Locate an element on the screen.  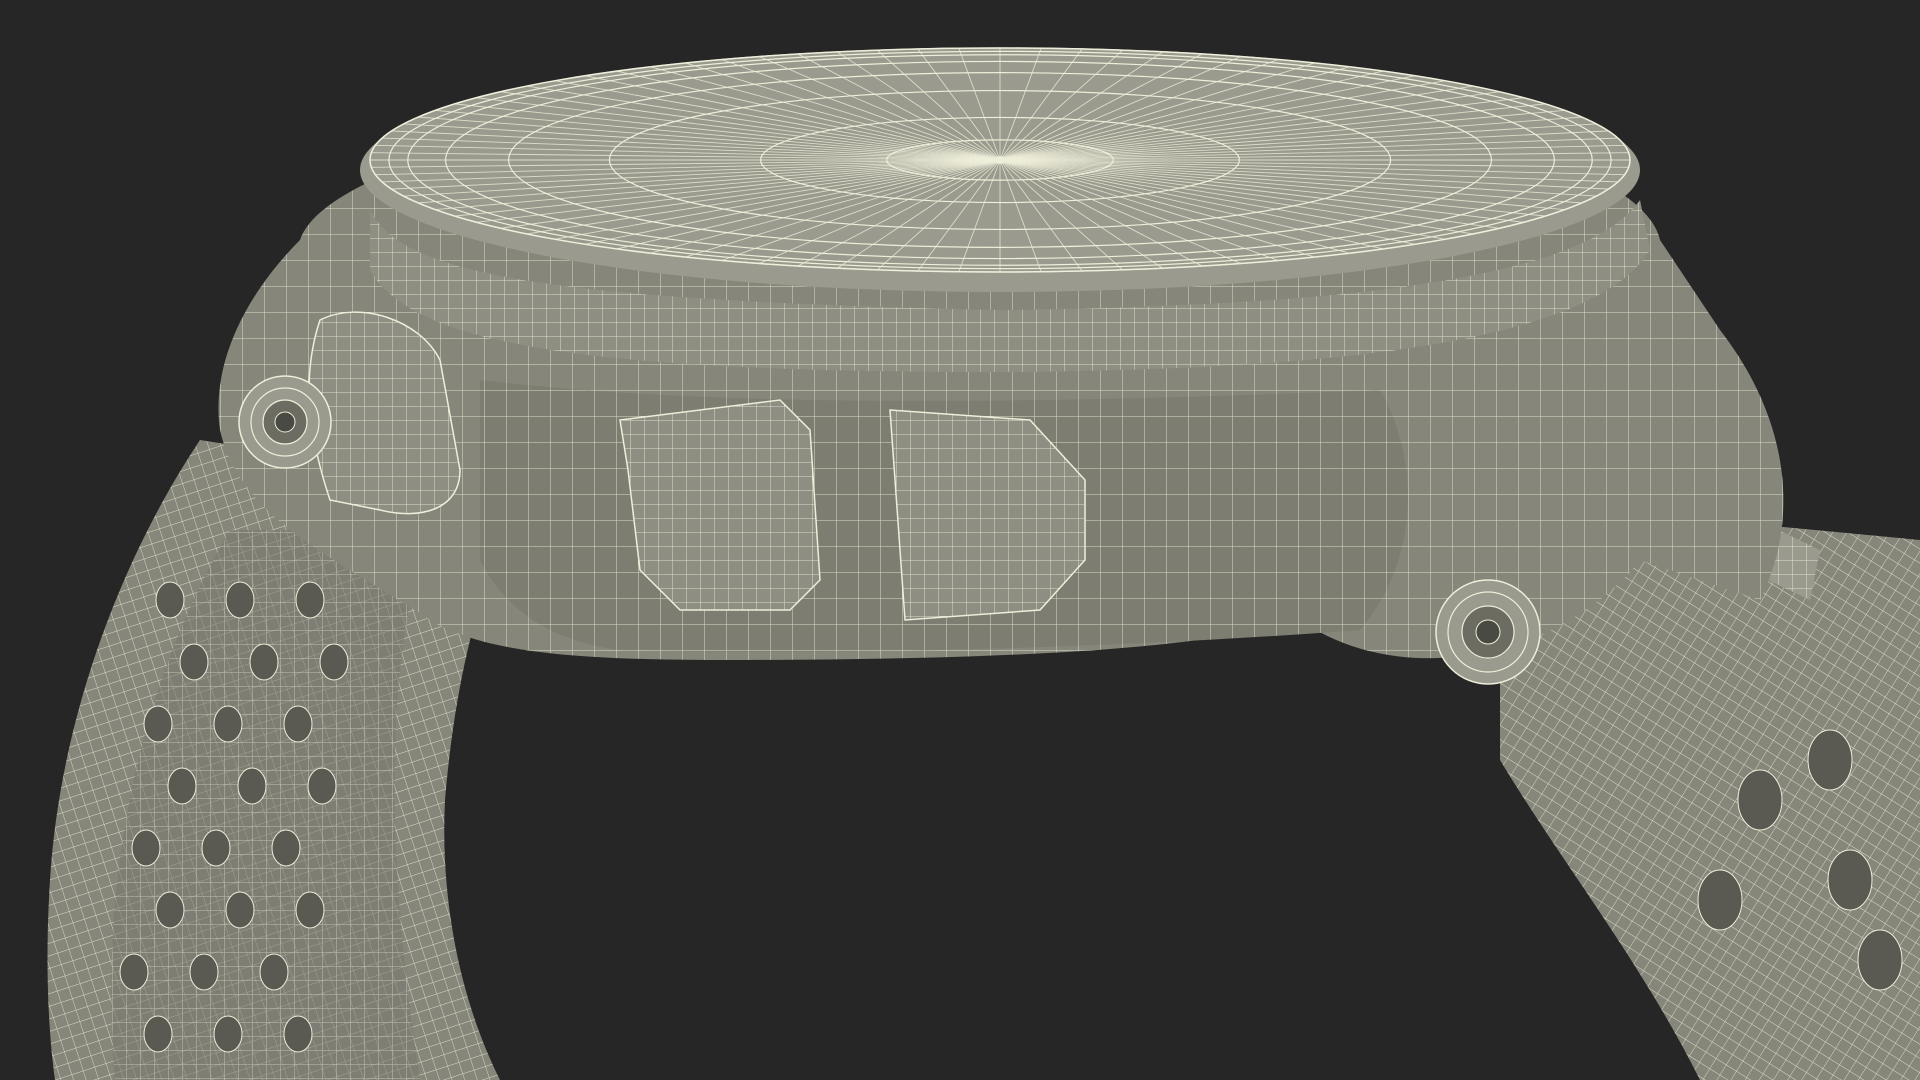
dial-center is located at coordinates (1000, 160).